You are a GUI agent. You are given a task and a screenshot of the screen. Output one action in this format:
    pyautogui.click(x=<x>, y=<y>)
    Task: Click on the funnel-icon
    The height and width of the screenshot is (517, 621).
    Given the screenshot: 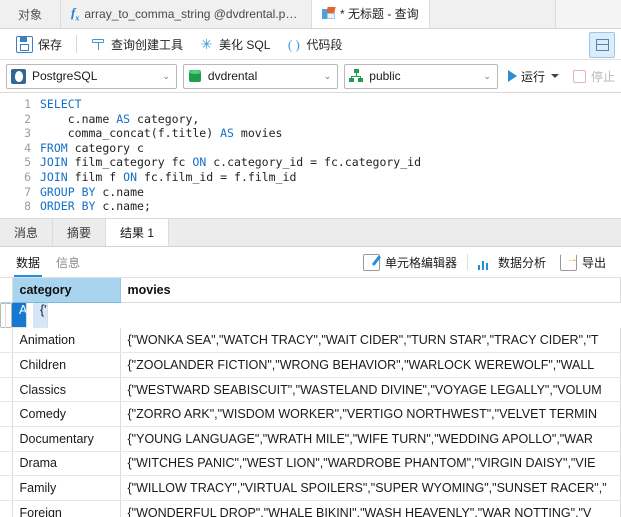 What is the action you would take?
    pyautogui.click(x=98, y=44)
    